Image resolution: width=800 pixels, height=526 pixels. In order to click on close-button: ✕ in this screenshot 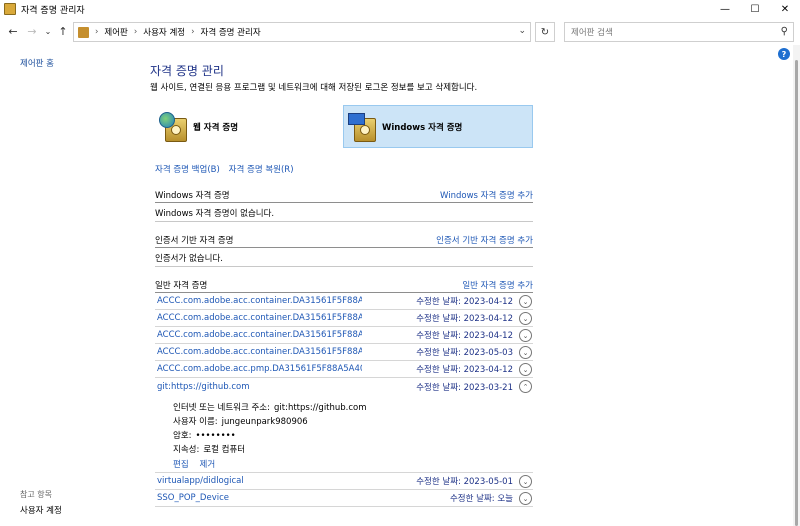, I will do `click(785, 9)`.